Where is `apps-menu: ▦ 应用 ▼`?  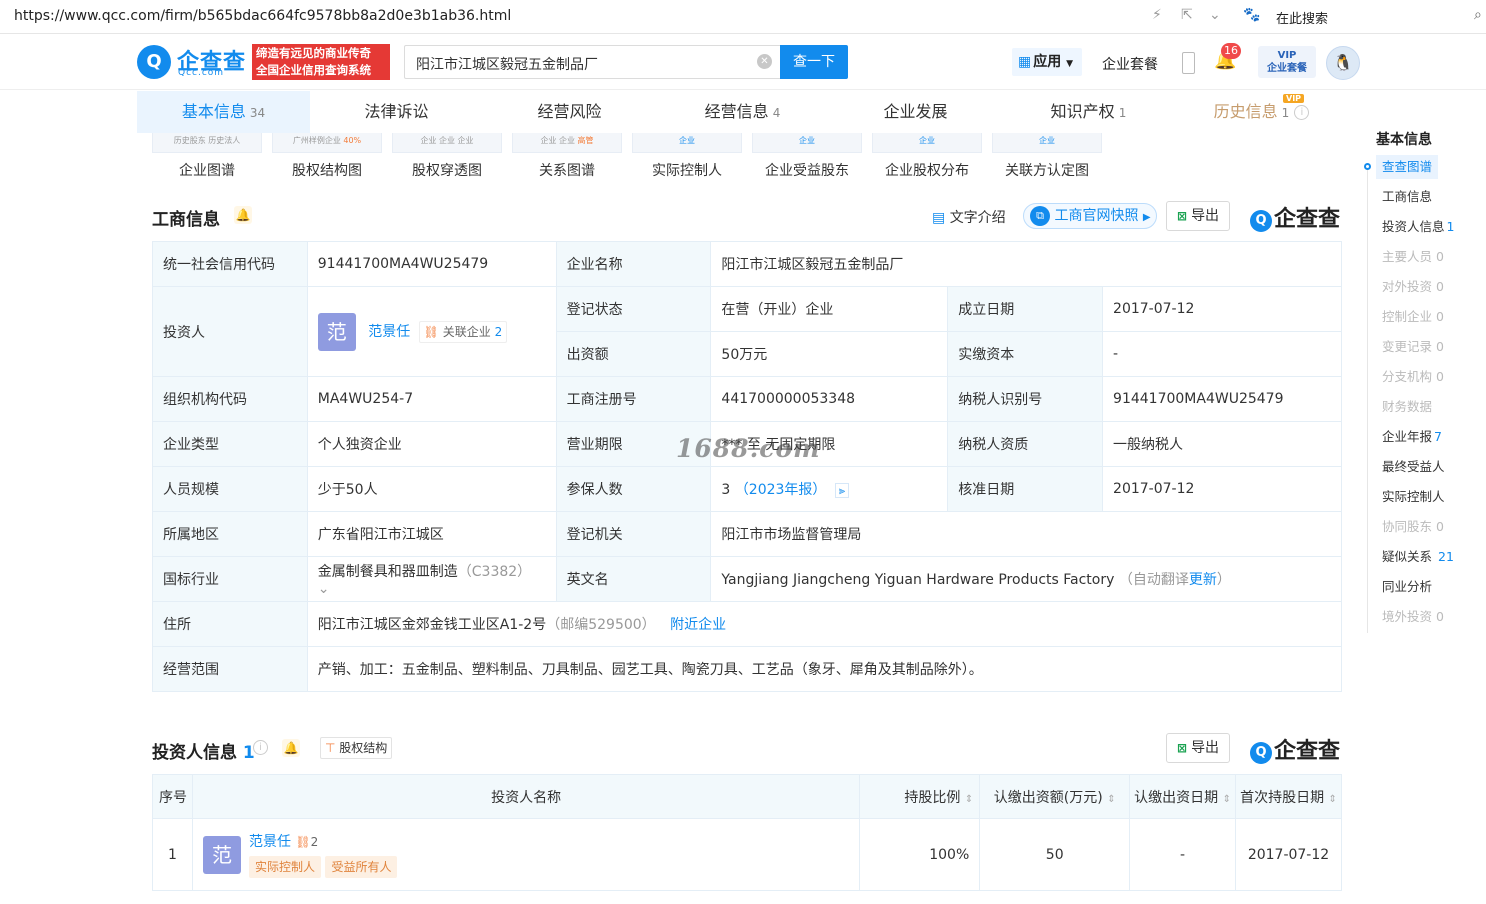 apps-menu: ▦ 应用 ▼ is located at coordinates (1047, 62).